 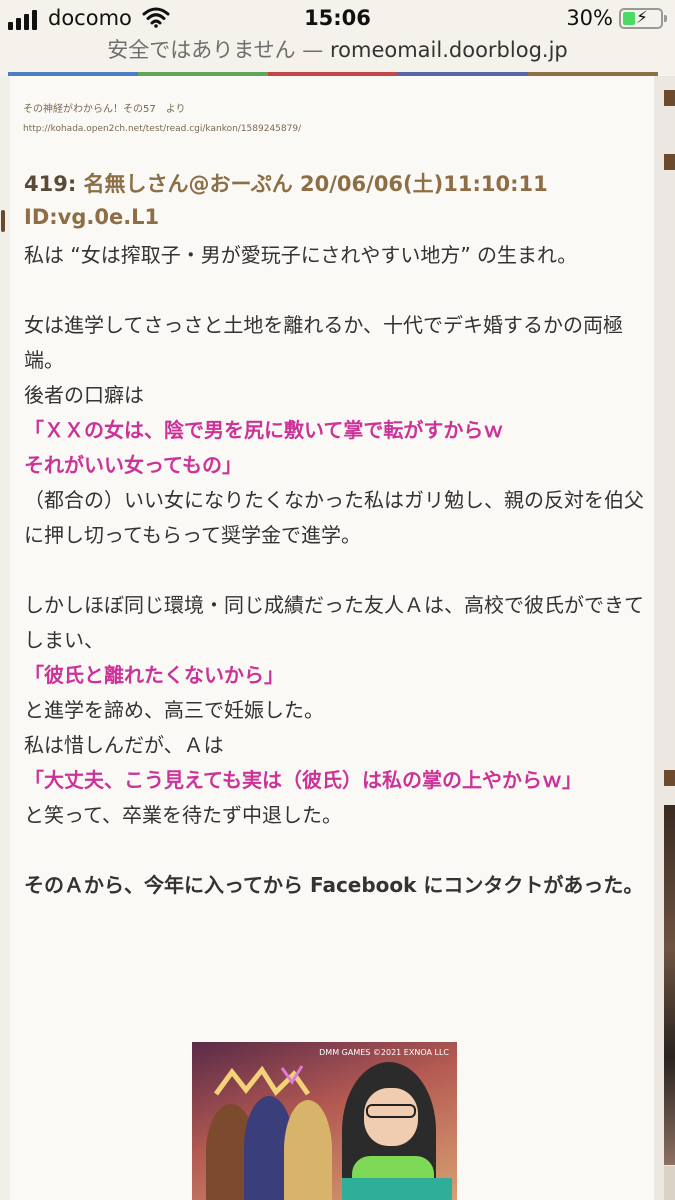 What do you see at coordinates (334, 622) in the screenshot?
I see `post-line: しかしほぼ同じ環境・同じ成績だった友人Ａは、高校で彼氏ができてしまい、` at bounding box center [334, 622].